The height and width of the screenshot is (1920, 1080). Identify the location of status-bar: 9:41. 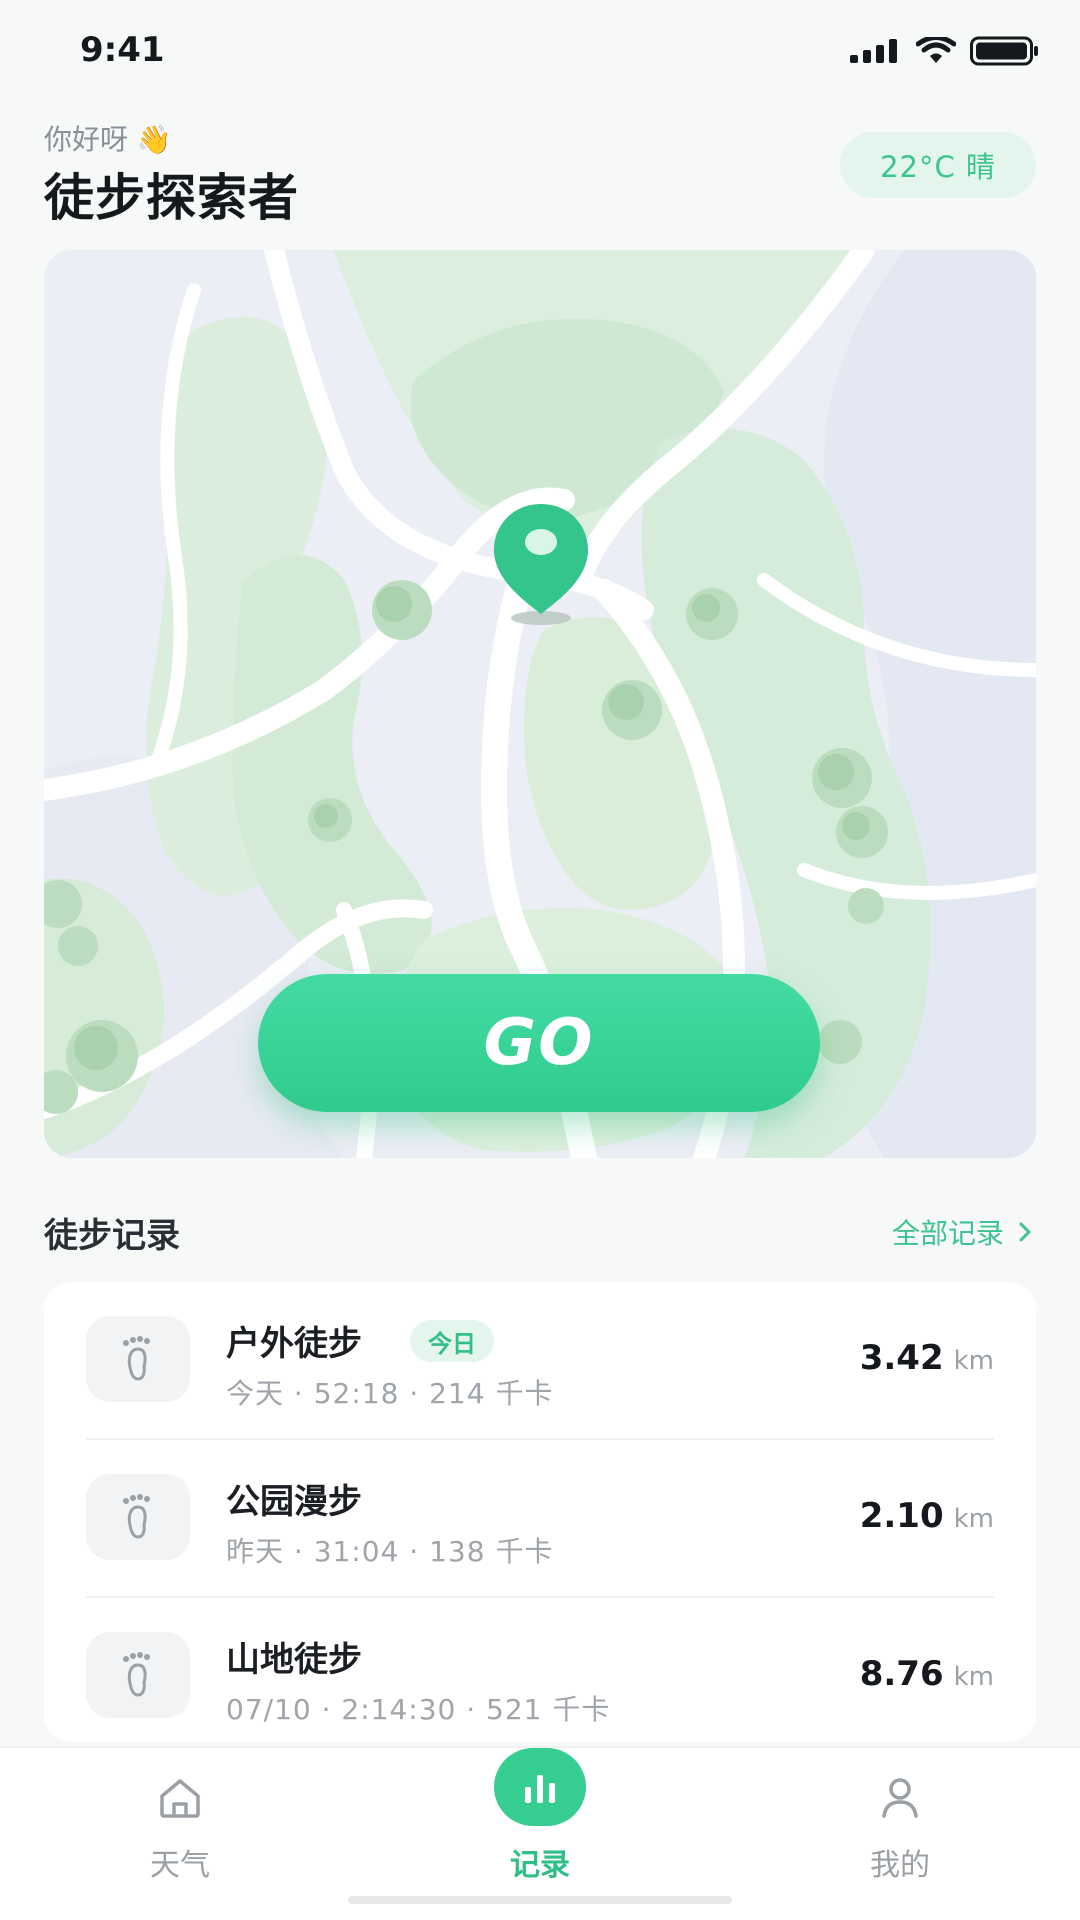
(540, 50).